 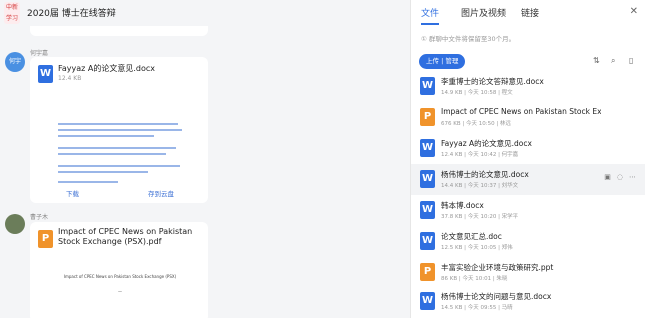 I want to click on close-icon: ✕, so click(x=634, y=11).